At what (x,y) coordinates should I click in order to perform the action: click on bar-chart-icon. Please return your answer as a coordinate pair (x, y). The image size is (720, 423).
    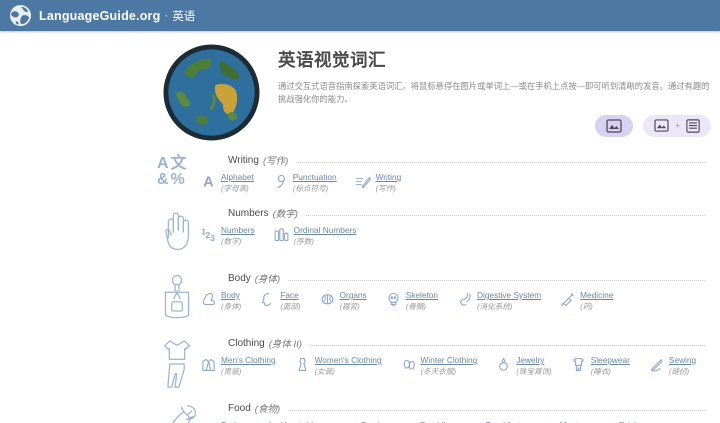
    Looking at the image, I should click on (281, 234).